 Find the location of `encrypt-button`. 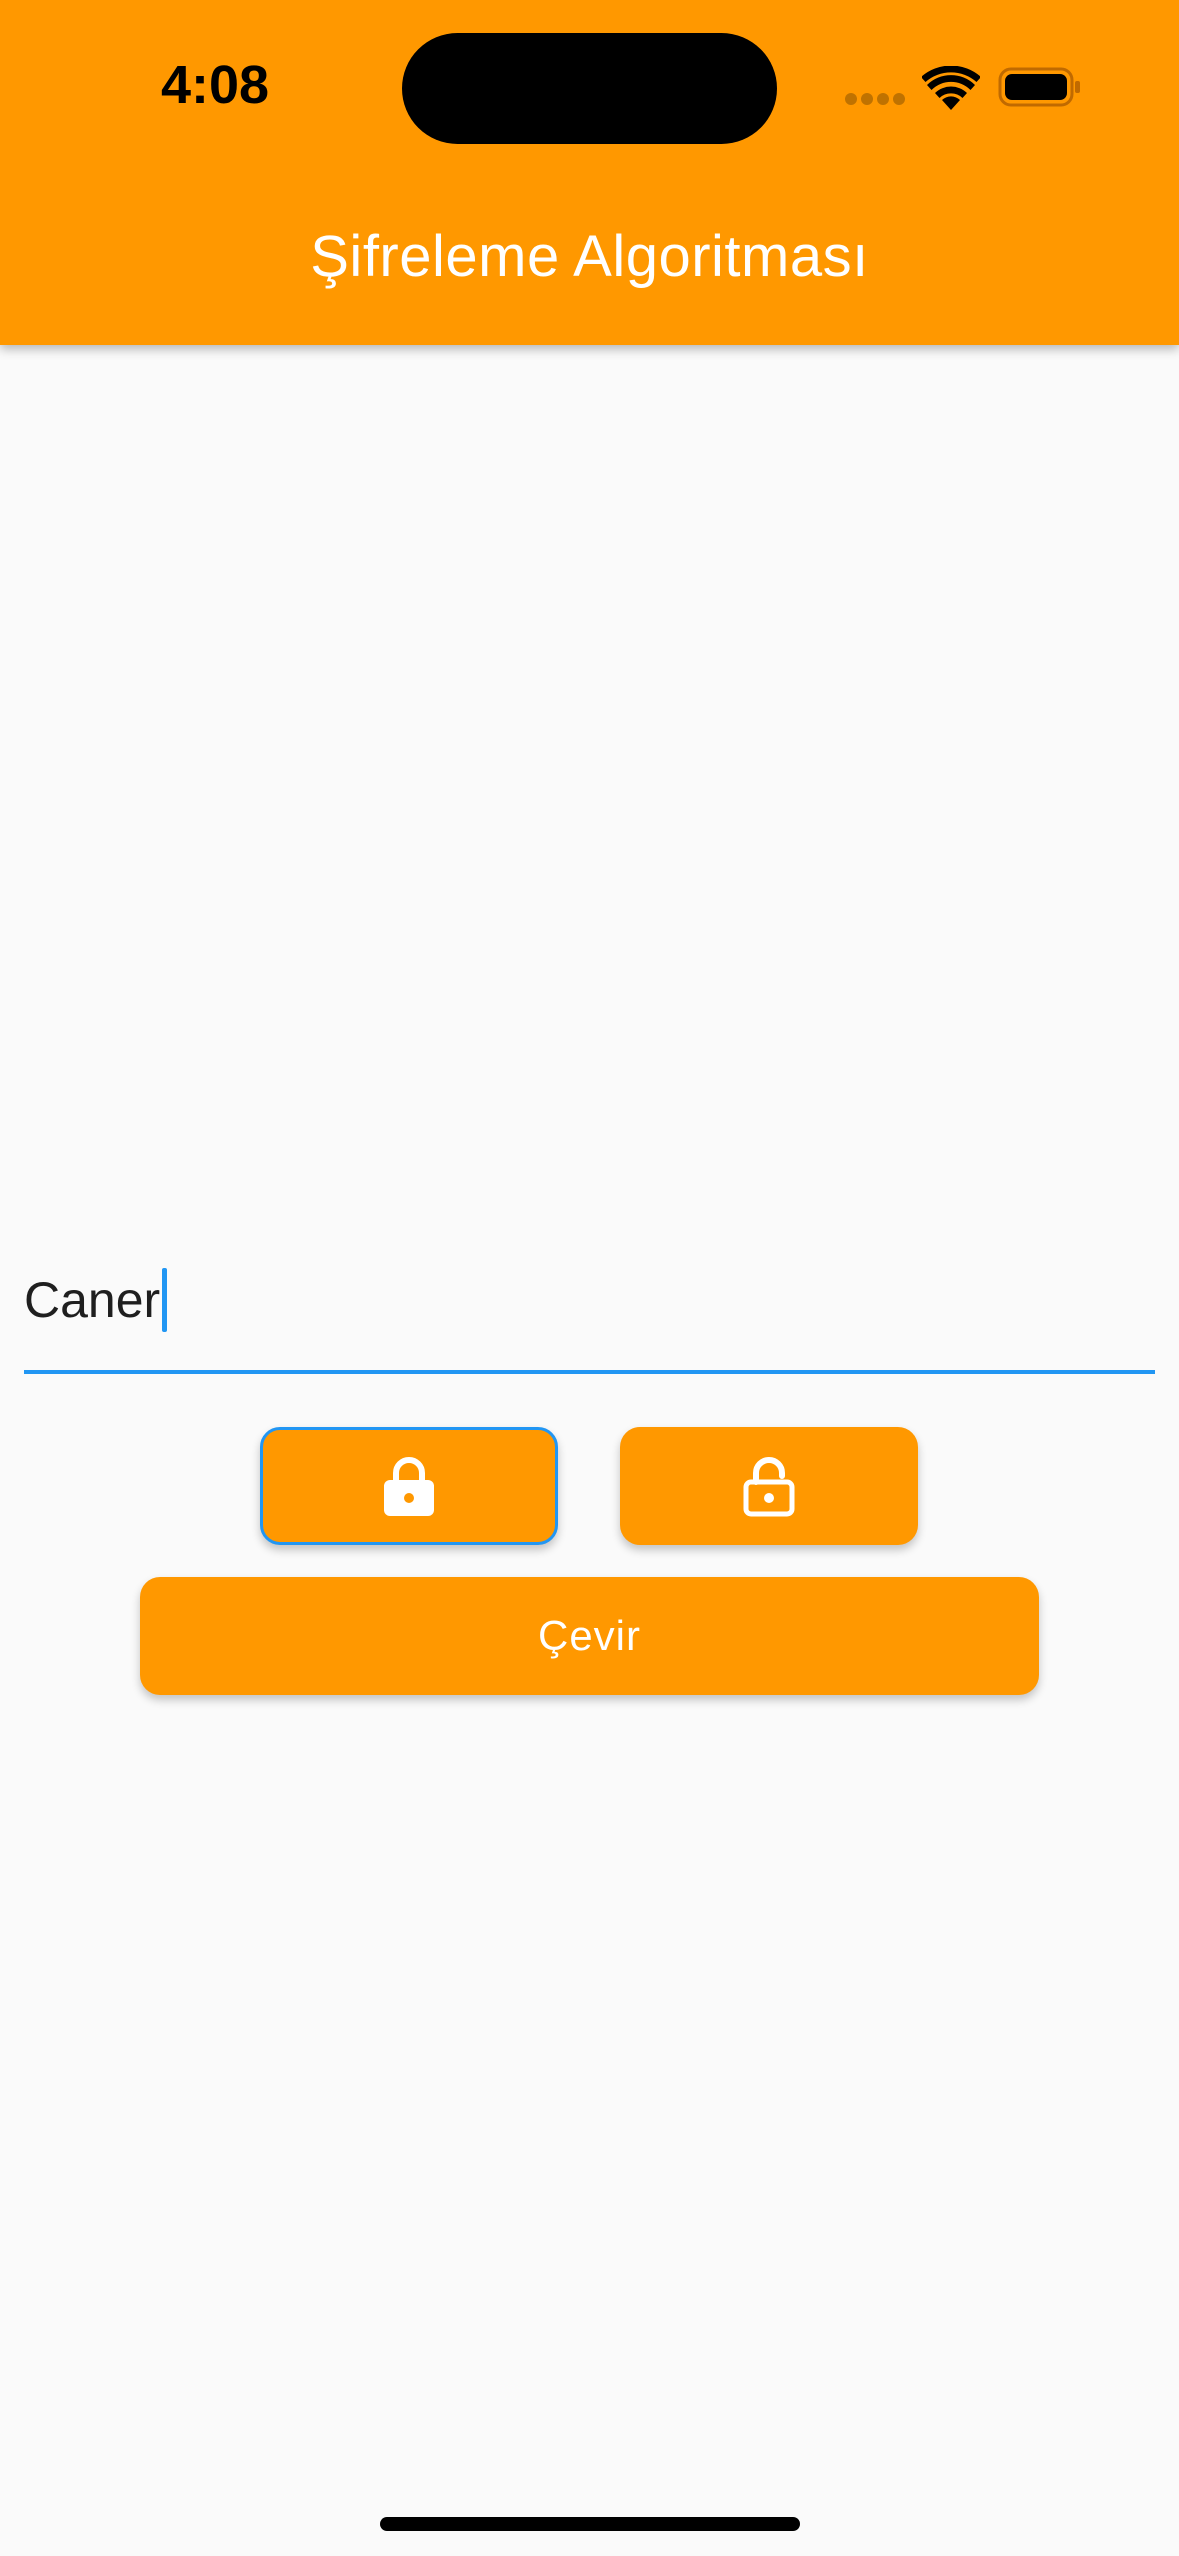

encrypt-button is located at coordinates (409, 1486).